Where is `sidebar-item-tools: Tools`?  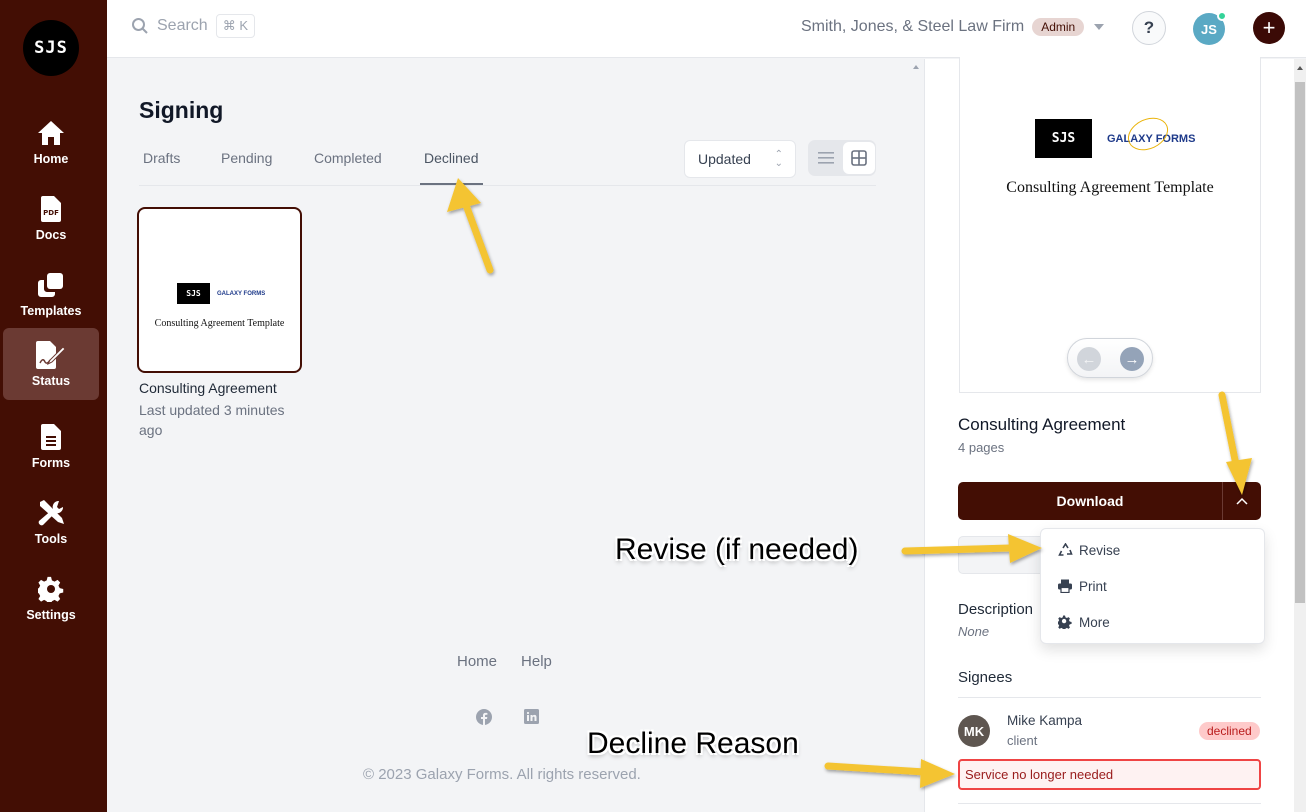
sidebar-item-tools: Tools is located at coordinates (51, 522).